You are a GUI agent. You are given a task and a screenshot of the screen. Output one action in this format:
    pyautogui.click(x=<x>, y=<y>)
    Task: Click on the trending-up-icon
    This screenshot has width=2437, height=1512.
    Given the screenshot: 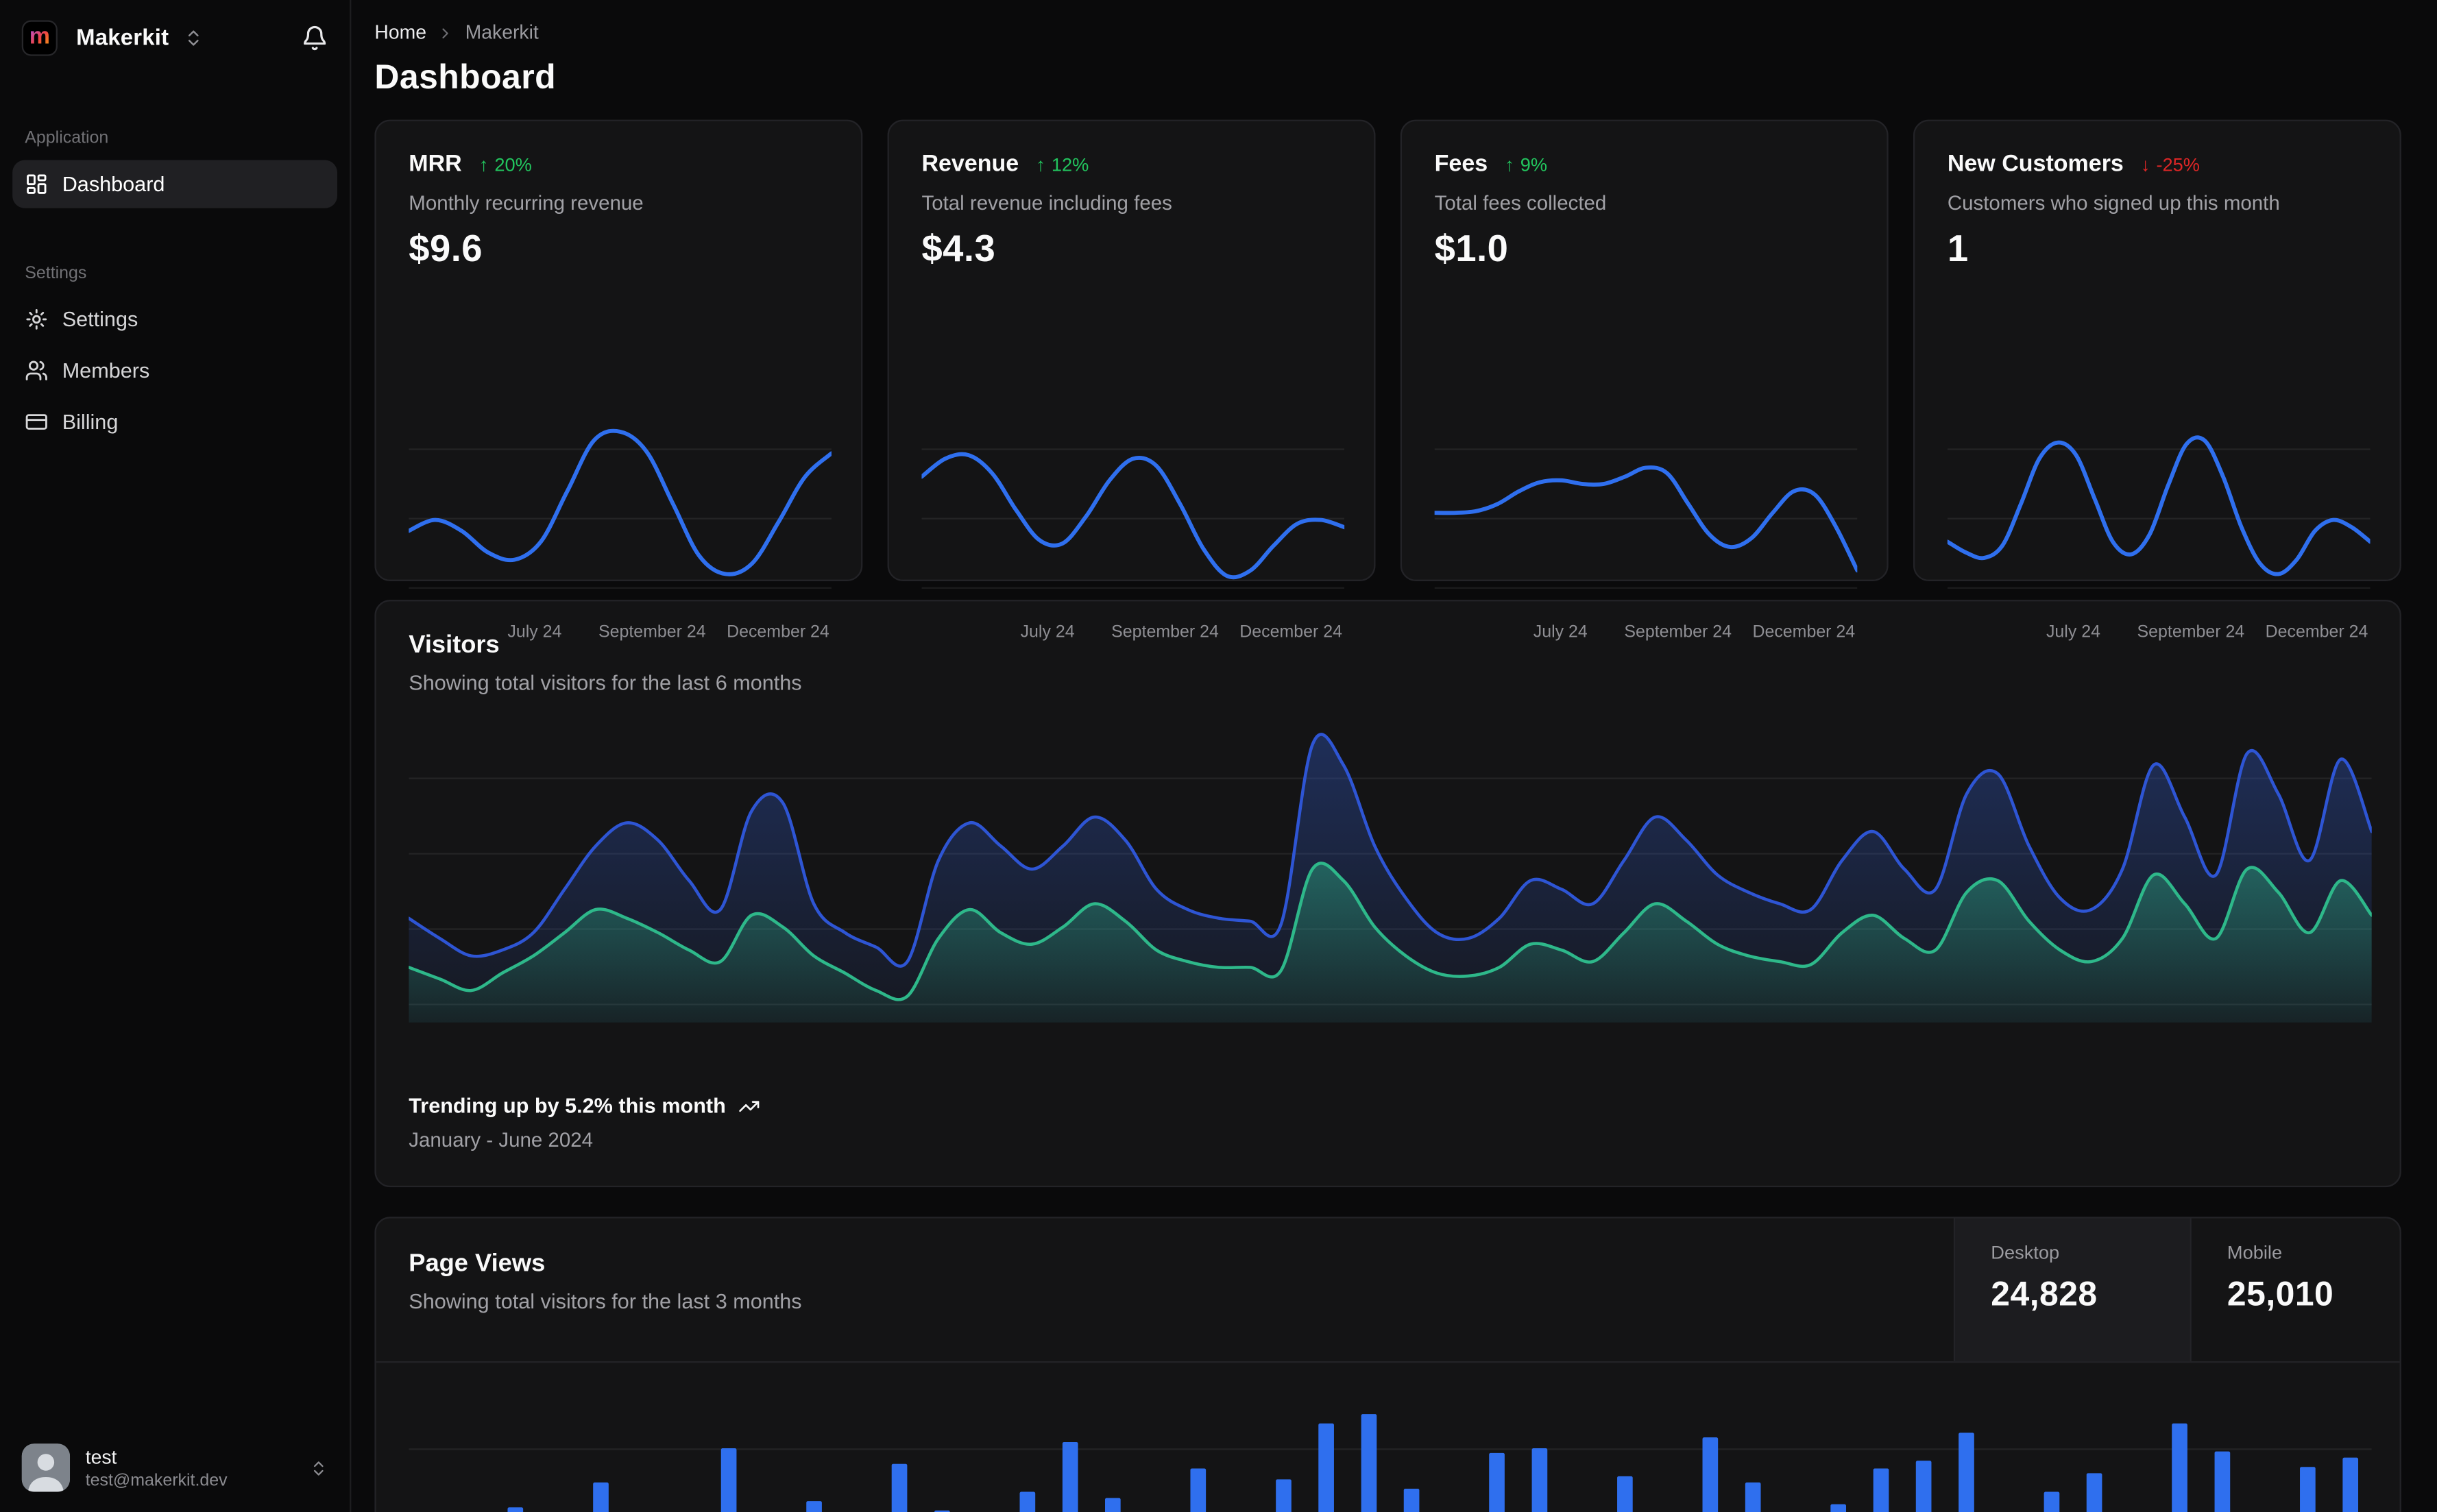 What is the action you would take?
    pyautogui.click(x=749, y=1106)
    